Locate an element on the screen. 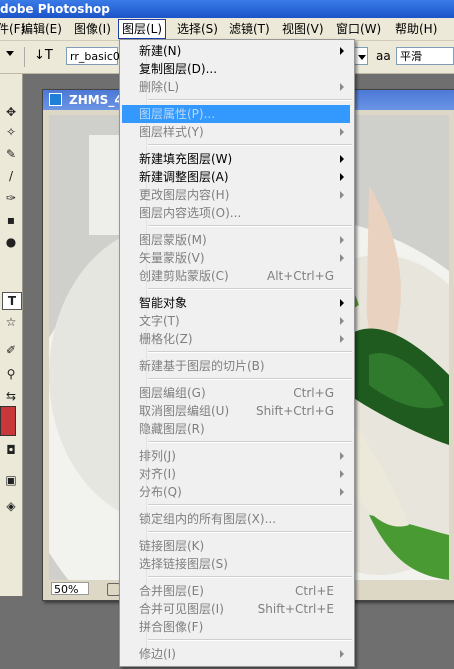 Image resolution: width=454 pixels, height=669 pixels. zoom-tool-icon: ⚲ is located at coordinates (11, 374).